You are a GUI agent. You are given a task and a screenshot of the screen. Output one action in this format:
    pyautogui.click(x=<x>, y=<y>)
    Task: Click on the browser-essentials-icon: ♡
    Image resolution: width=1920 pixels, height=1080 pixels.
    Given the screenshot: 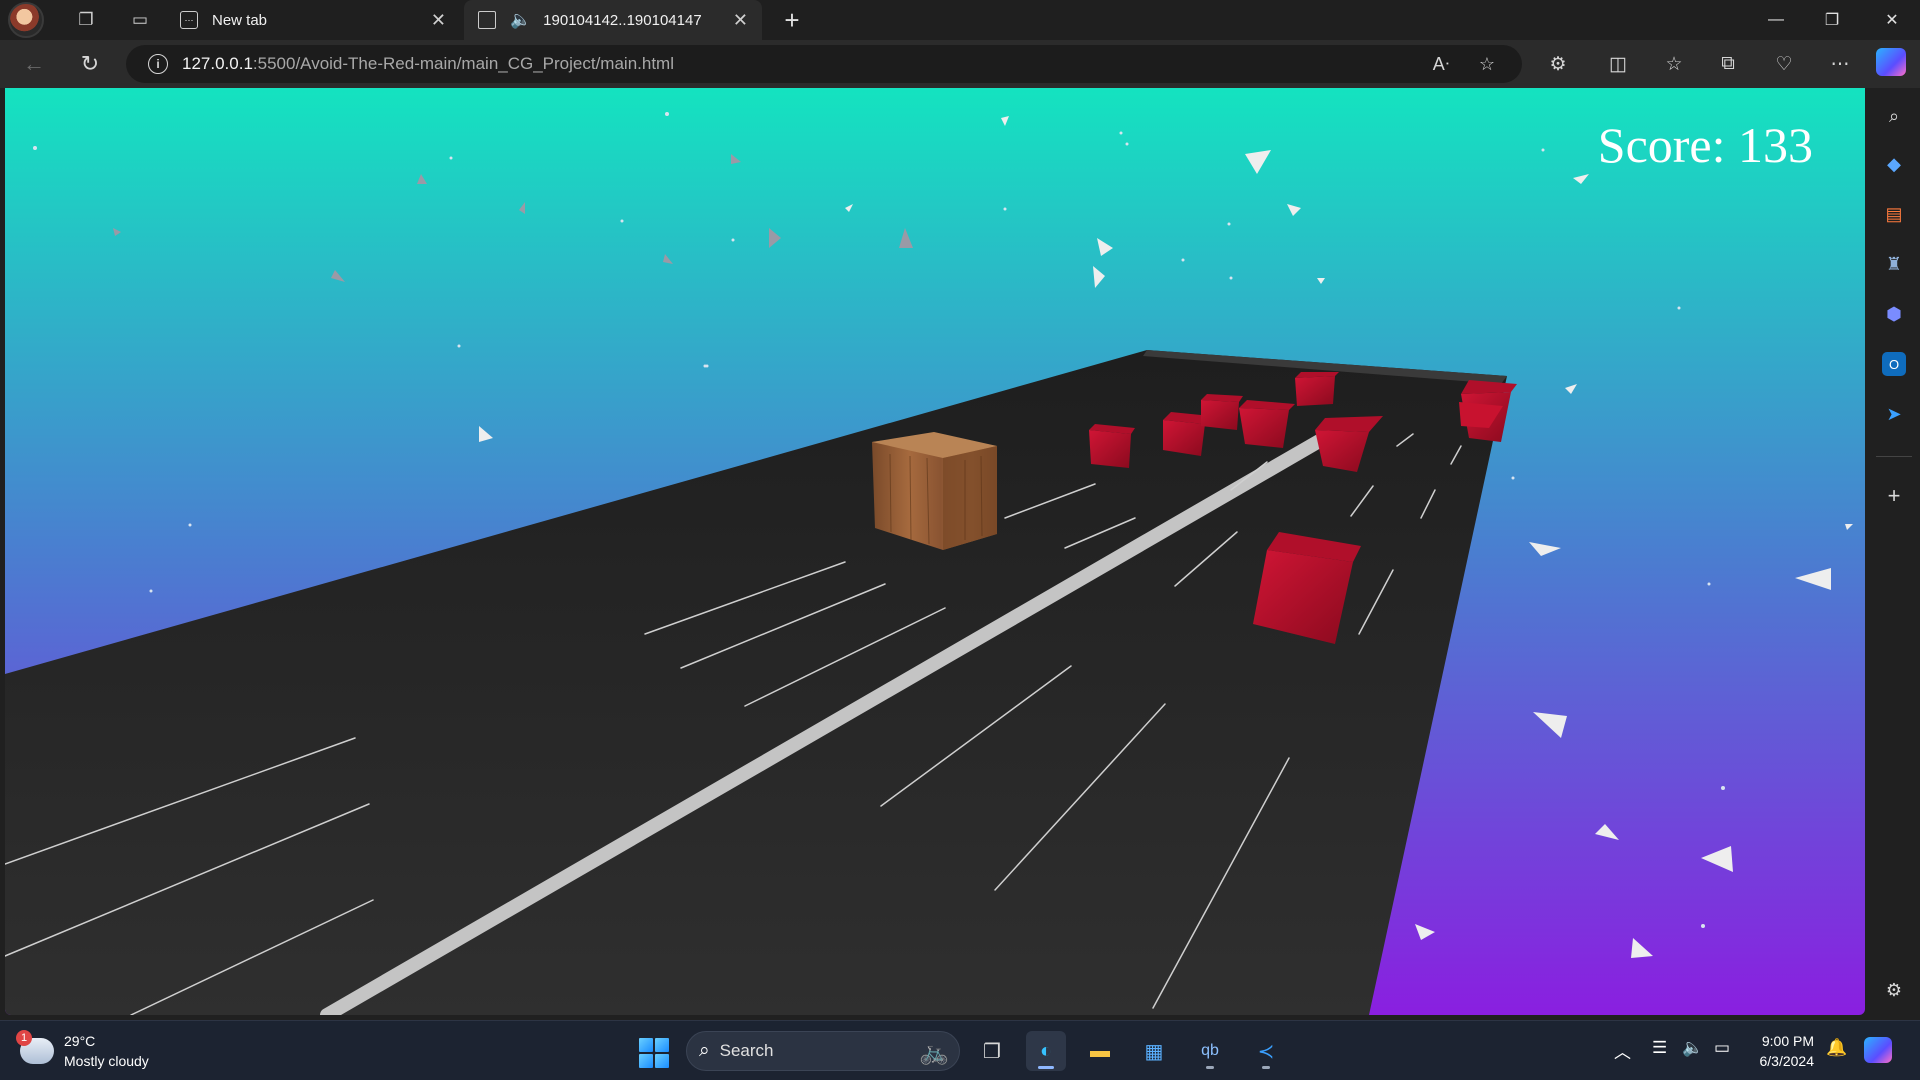 What is the action you would take?
    pyautogui.click(x=1784, y=64)
    